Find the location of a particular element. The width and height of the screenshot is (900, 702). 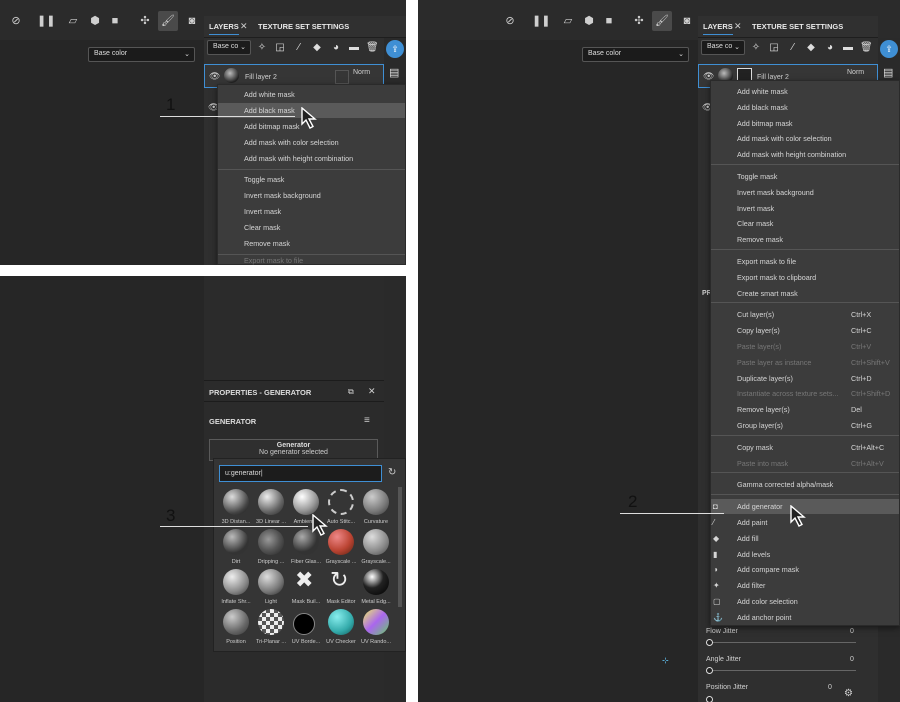

thumb-item: Curvature is located at coordinates (376, 507).